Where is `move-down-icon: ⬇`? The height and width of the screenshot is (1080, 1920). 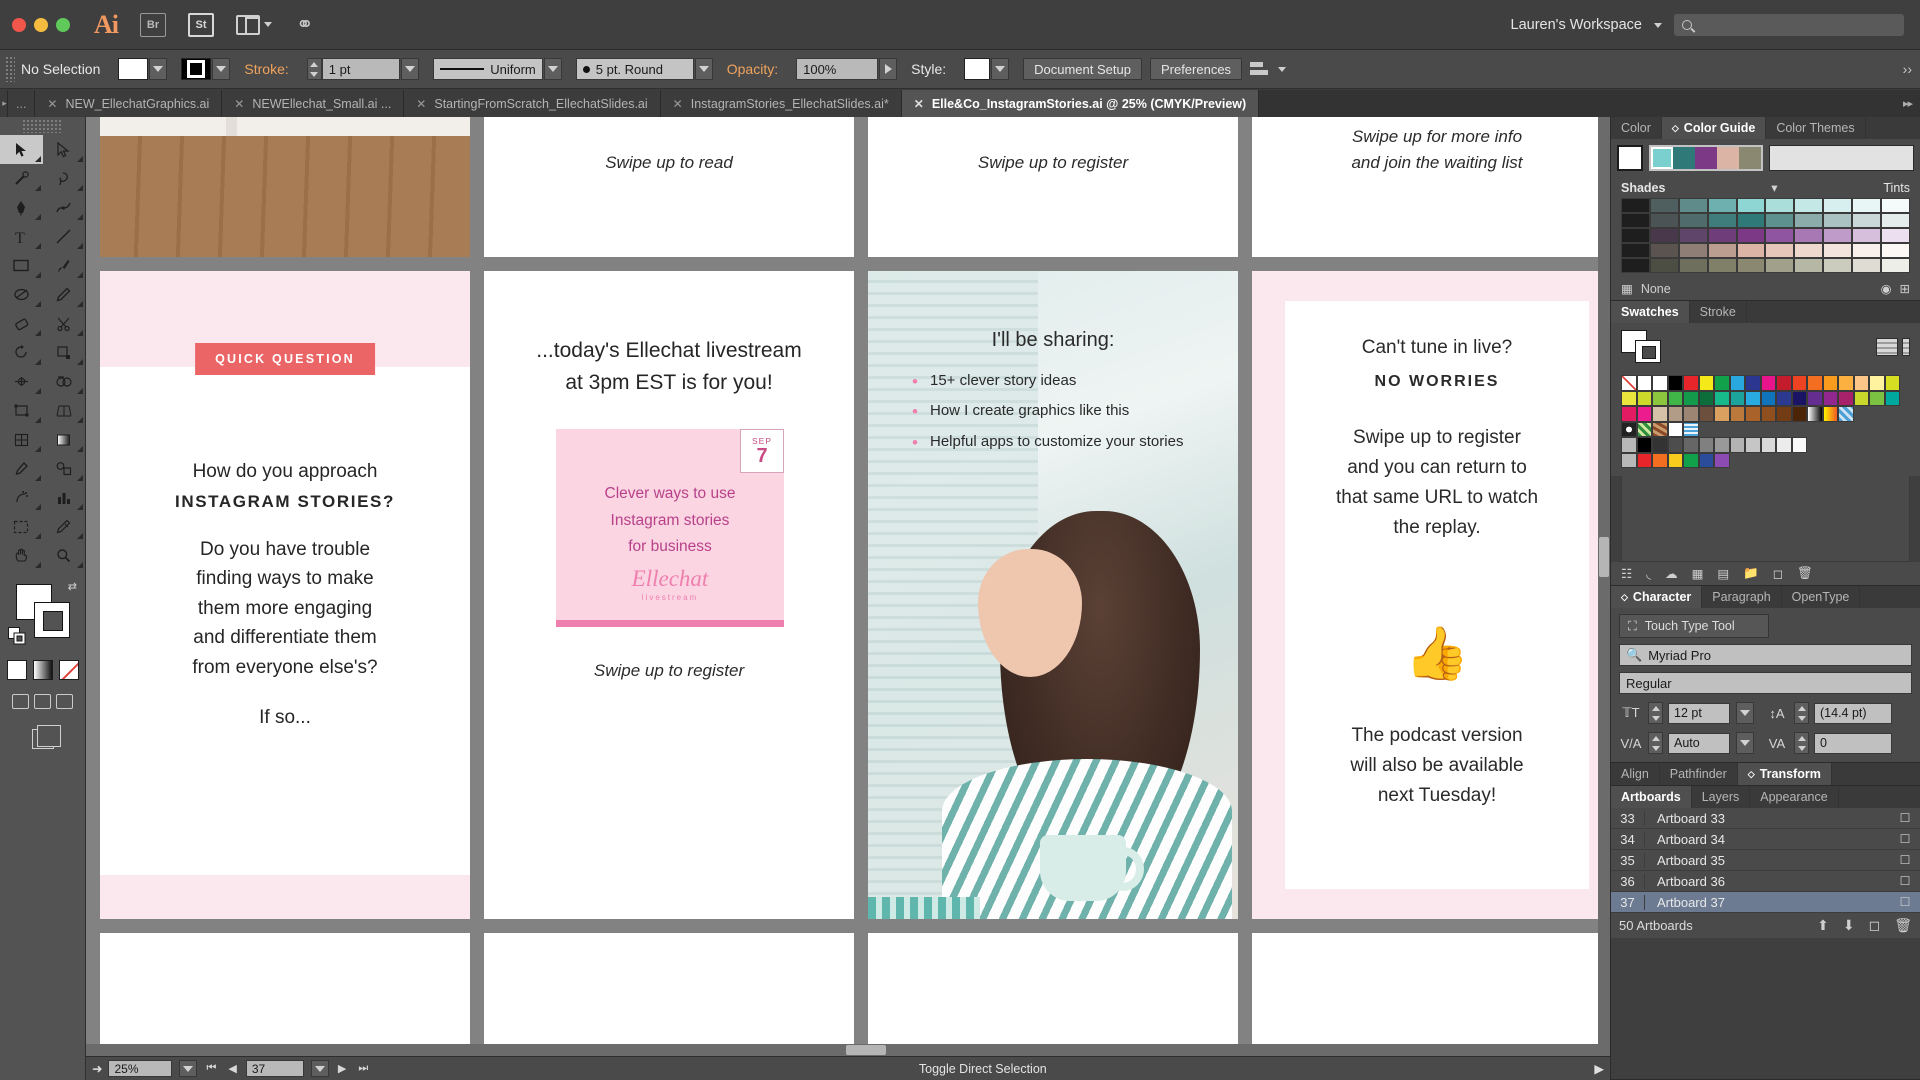 move-down-icon: ⬇ is located at coordinates (1849, 925).